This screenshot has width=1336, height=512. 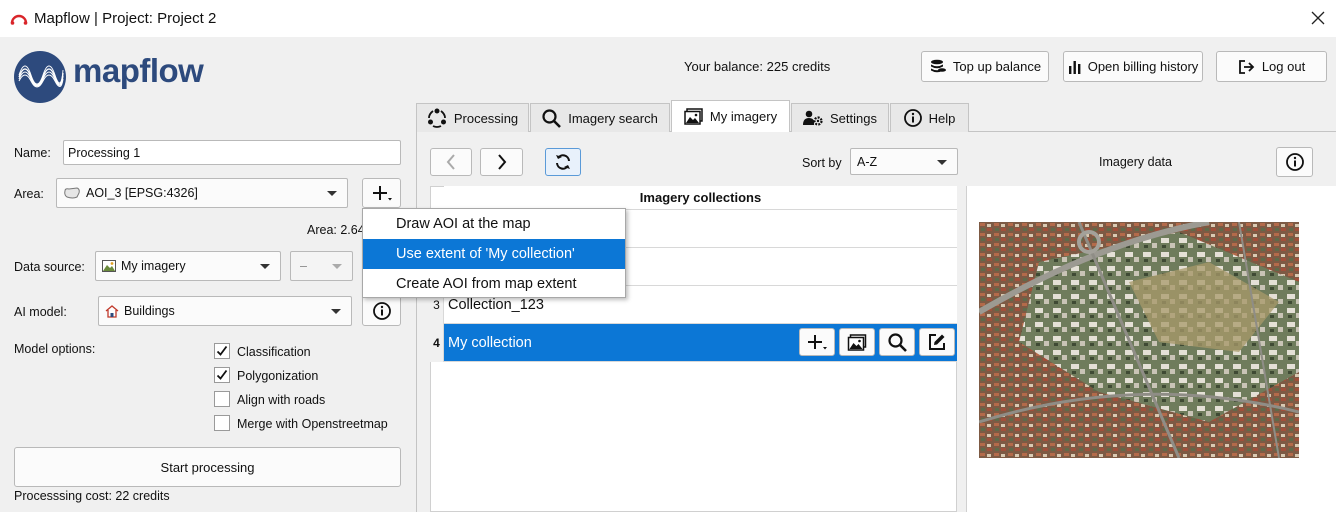 I want to click on start-processing-button: Start processing, so click(x=207, y=467).